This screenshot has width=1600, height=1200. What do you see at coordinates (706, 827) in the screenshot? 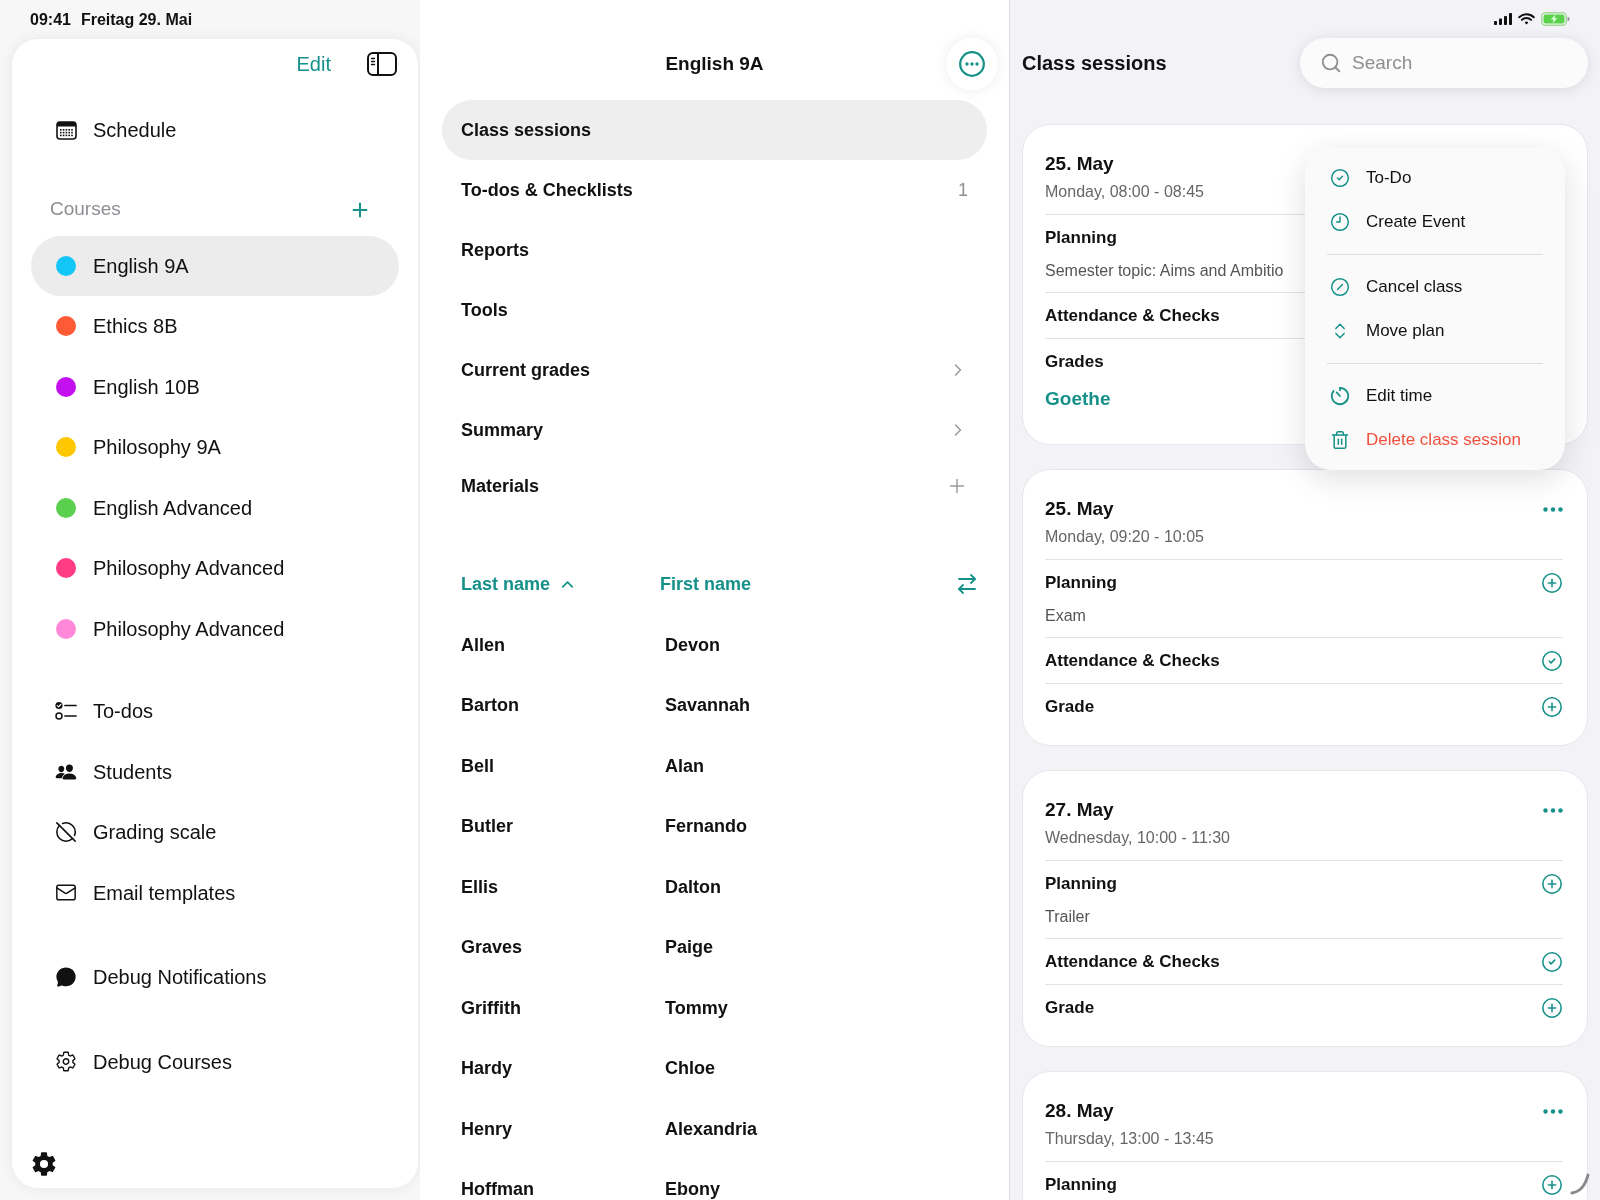
I see `student-first-name: Fernando` at bounding box center [706, 827].